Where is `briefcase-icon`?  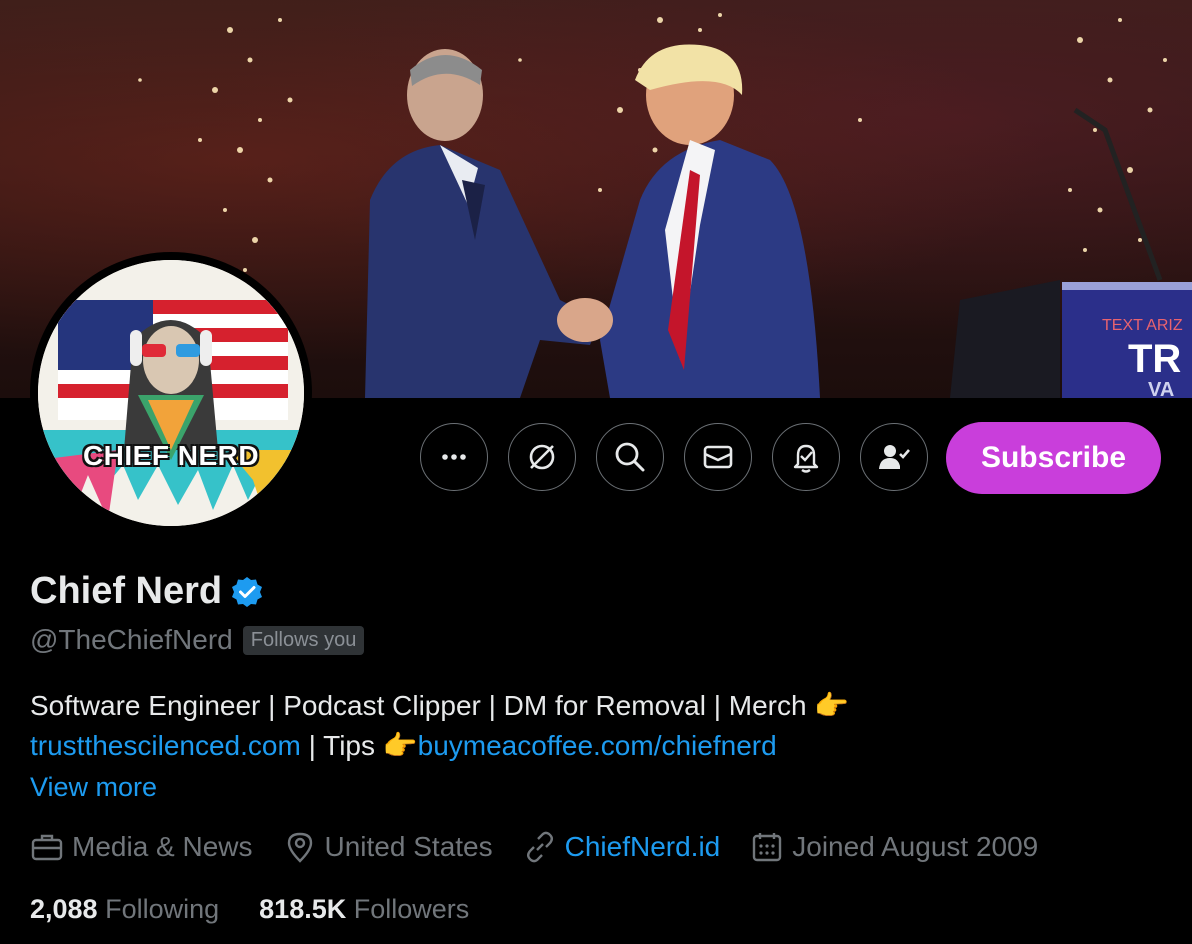
briefcase-icon is located at coordinates (47, 847).